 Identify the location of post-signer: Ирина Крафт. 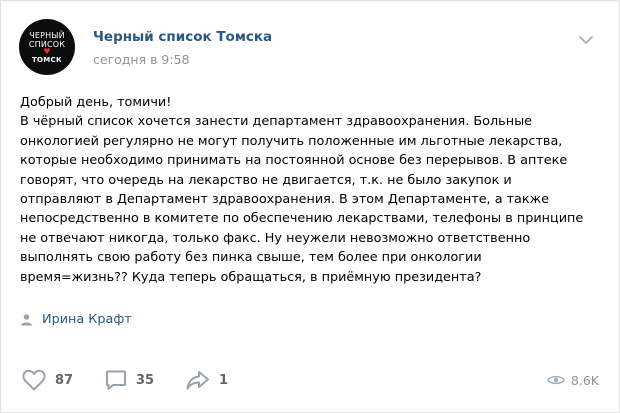
(76, 319).